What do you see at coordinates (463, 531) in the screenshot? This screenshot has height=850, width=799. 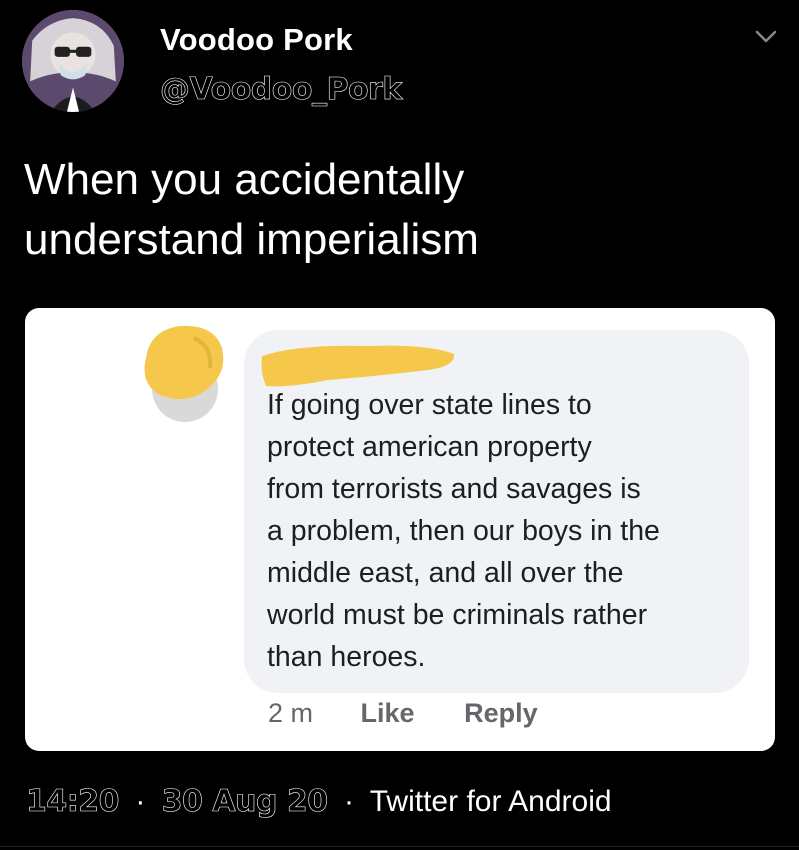 I see `comment-line: a problem, then our boys in the` at bounding box center [463, 531].